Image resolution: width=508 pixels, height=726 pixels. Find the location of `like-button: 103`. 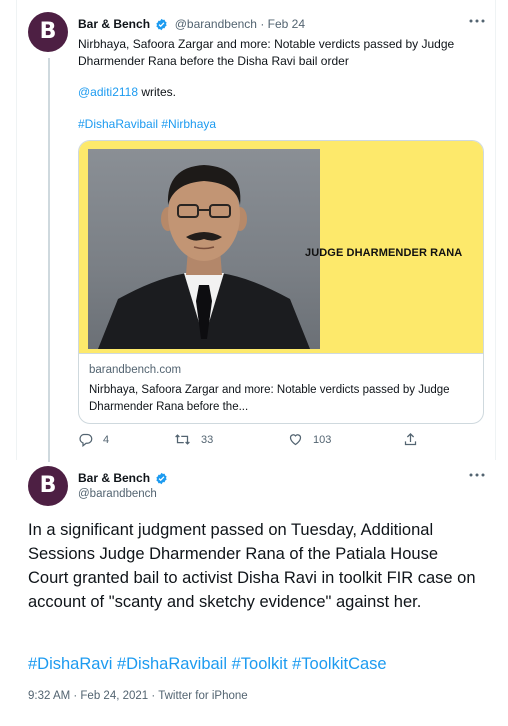

like-button: 103 is located at coordinates (309, 439).